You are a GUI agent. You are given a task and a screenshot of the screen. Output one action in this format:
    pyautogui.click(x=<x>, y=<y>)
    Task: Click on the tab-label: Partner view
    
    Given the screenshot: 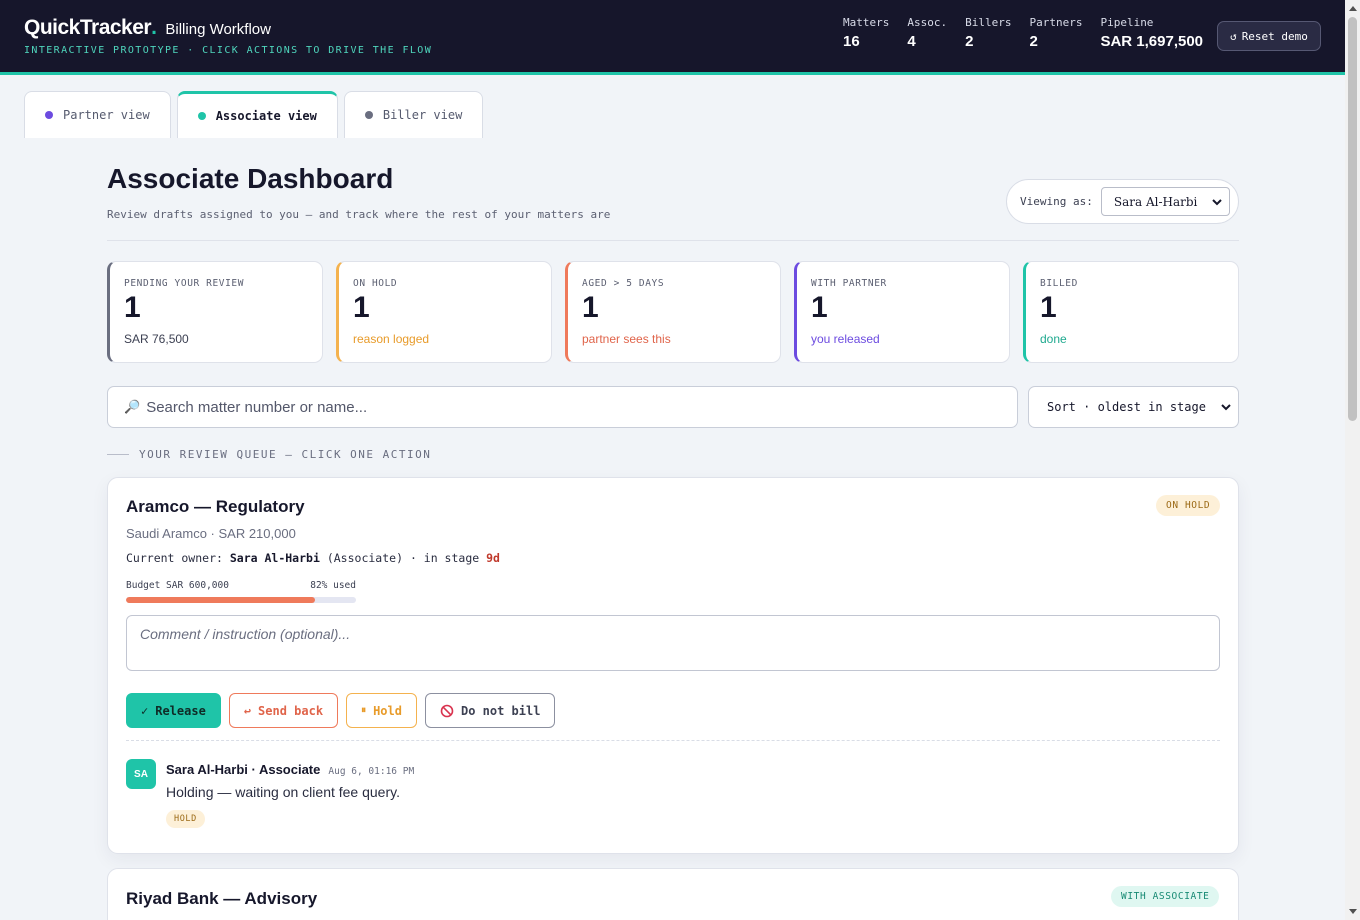 What is the action you would take?
    pyautogui.click(x=106, y=115)
    